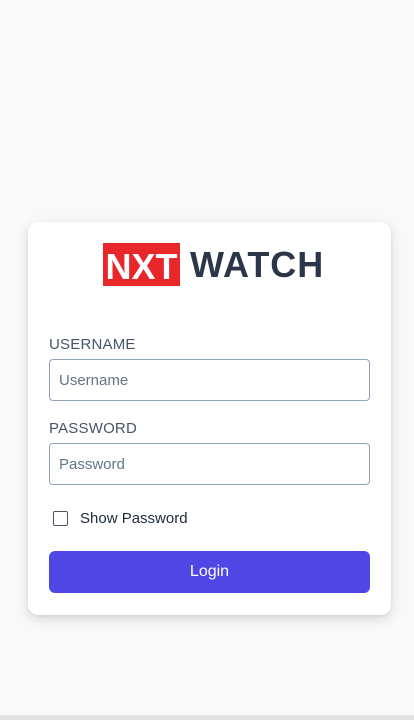 The image size is (414, 720). Describe the element at coordinates (209, 380) in the screenshot. I see `username-input` at that location.